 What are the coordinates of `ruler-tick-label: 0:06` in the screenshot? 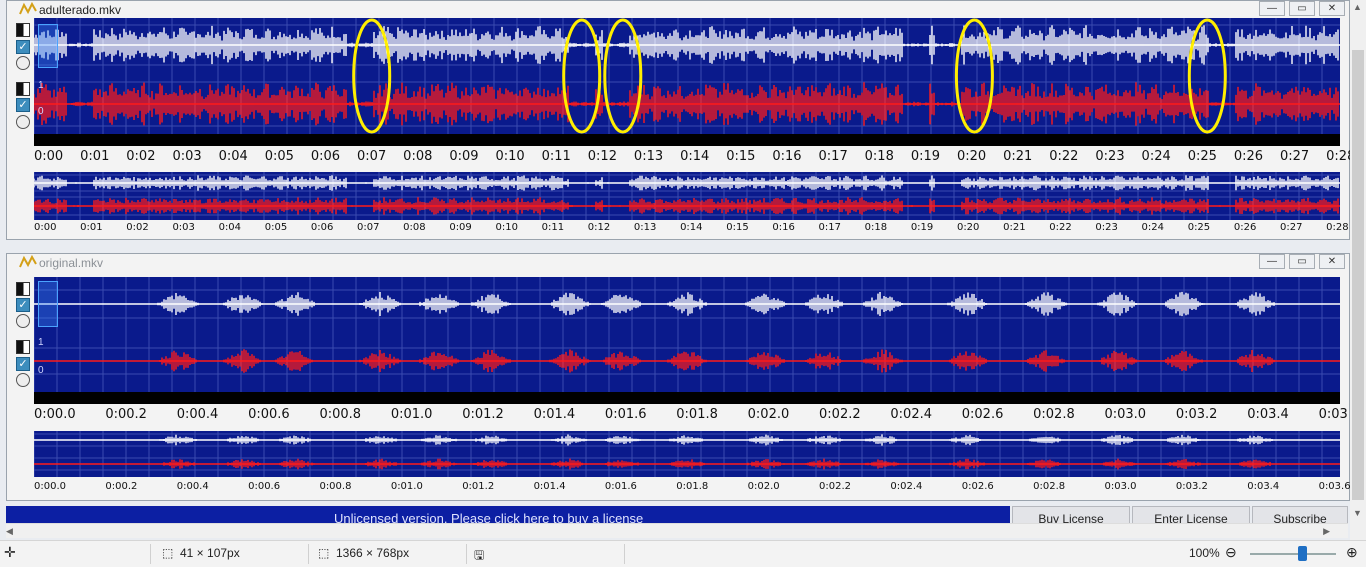 It's located at (325, 156).